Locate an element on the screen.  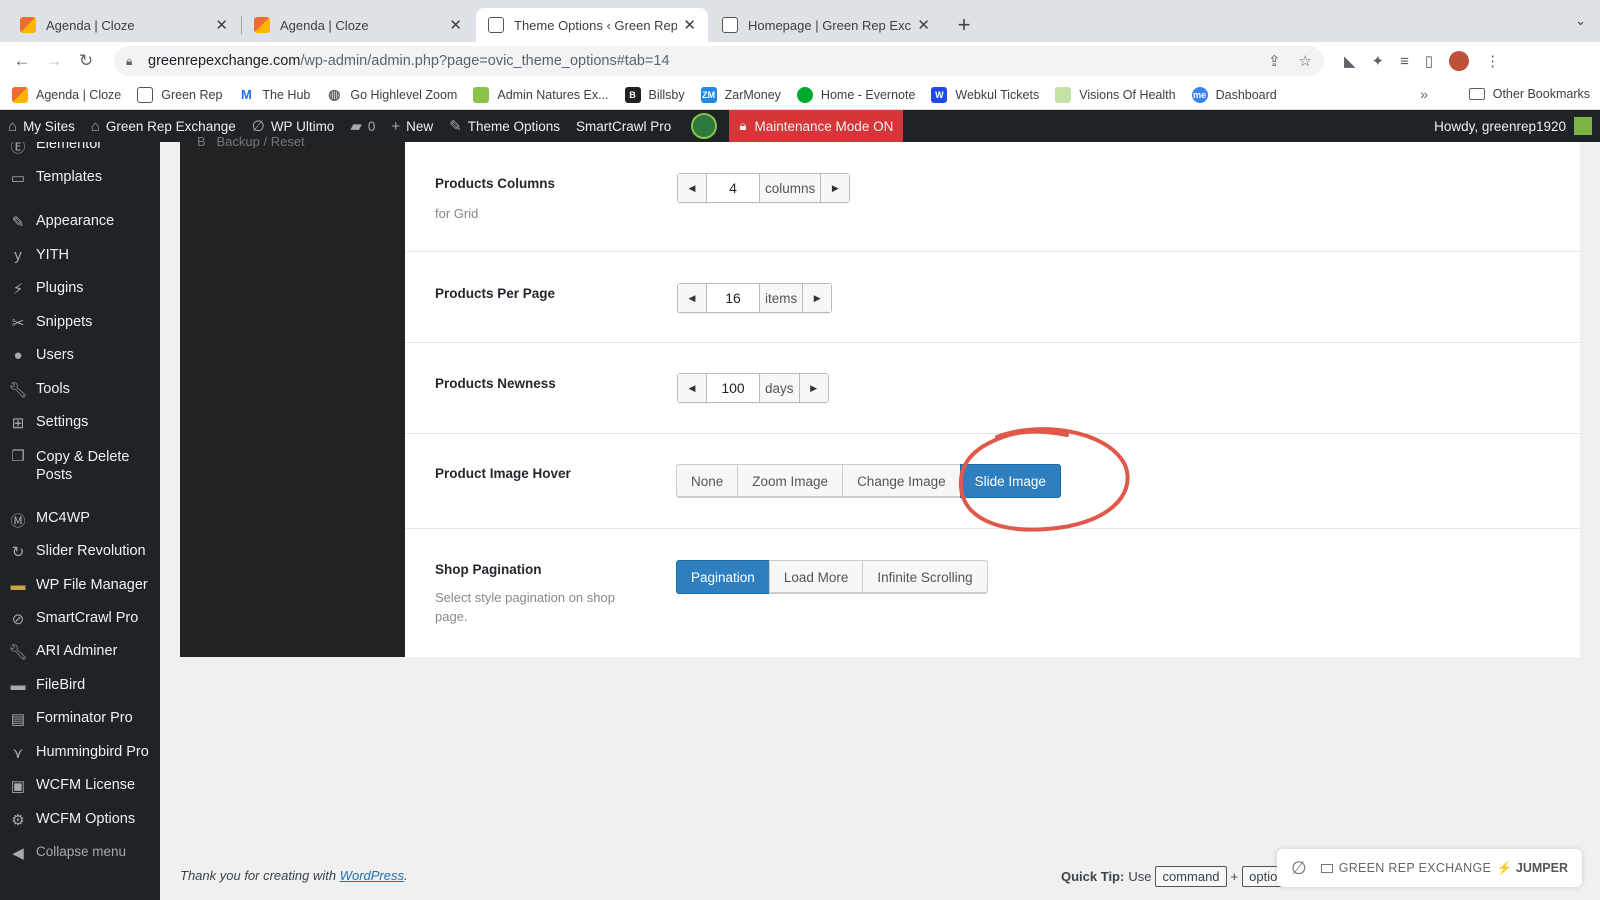
url-domain: greenrepexchange.com is located at coordinates (224, 61).